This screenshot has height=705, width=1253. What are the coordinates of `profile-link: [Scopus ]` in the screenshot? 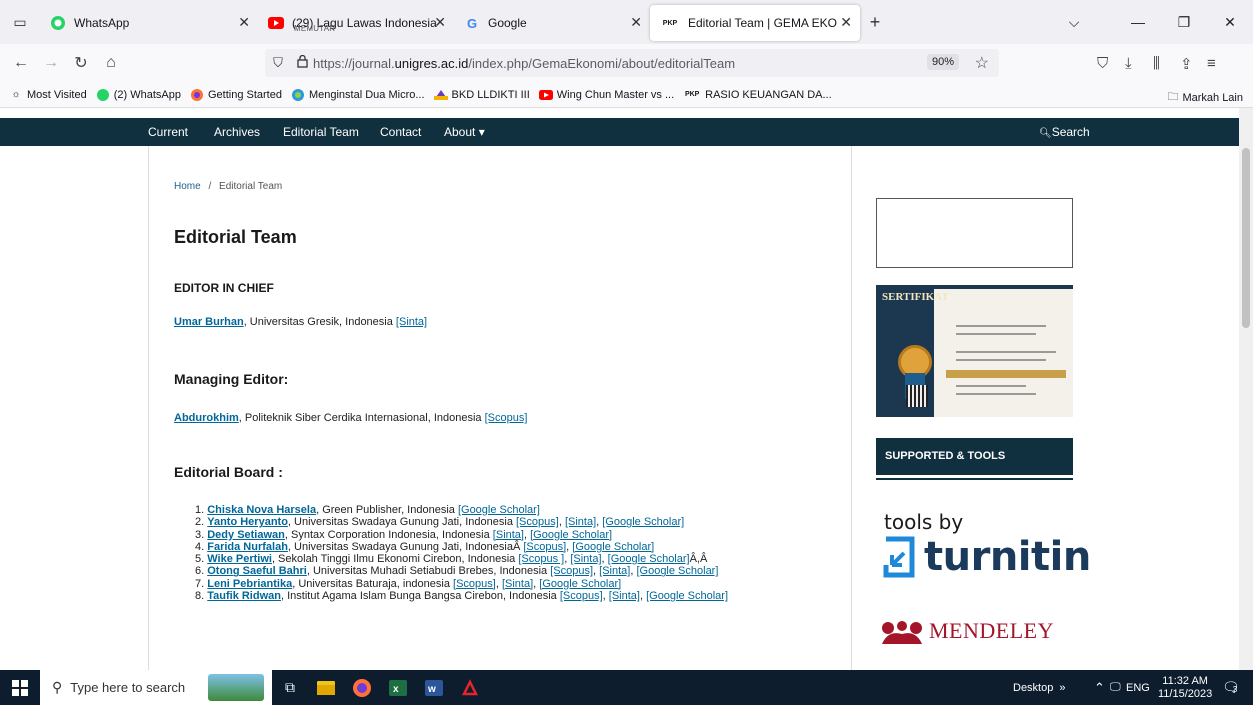 It's located at (541, 559).